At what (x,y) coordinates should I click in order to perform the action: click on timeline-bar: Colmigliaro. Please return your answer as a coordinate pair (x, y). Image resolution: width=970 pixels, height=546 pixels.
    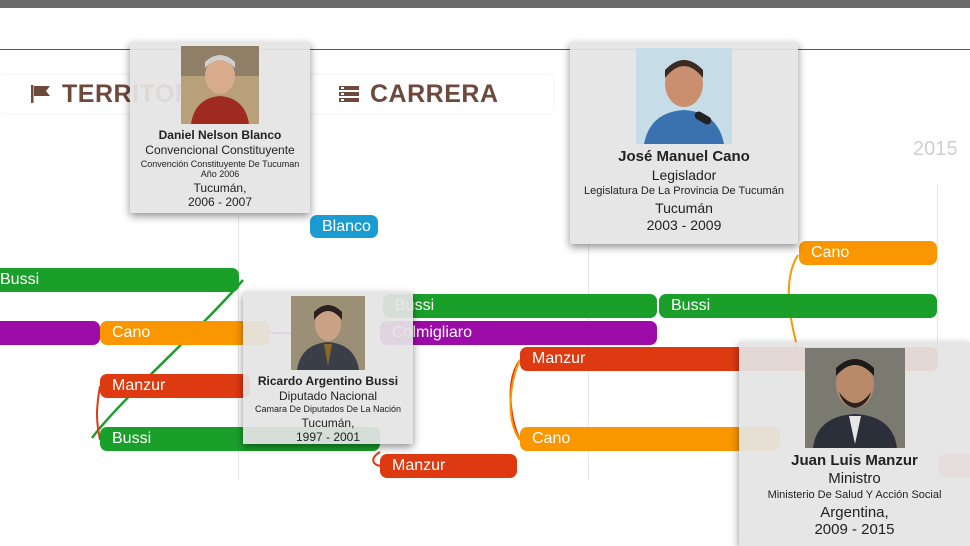
    Looking at the image, I should click on (518, 333).